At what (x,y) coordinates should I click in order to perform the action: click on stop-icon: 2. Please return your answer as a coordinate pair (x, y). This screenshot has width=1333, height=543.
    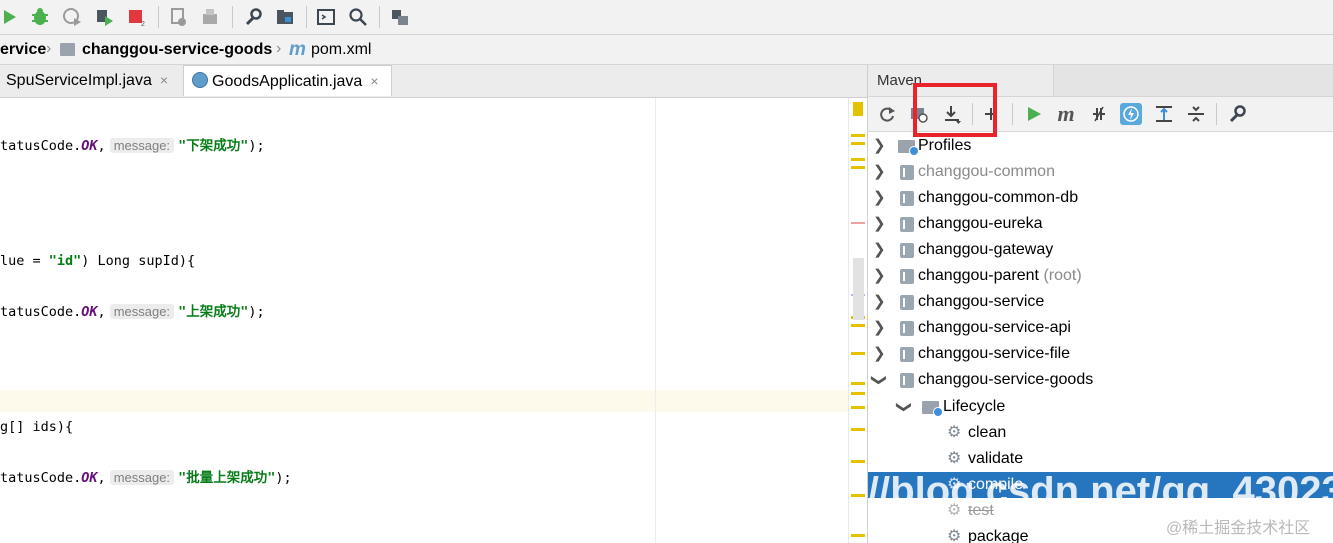
    Looking at the image, I should click on (136, 17).